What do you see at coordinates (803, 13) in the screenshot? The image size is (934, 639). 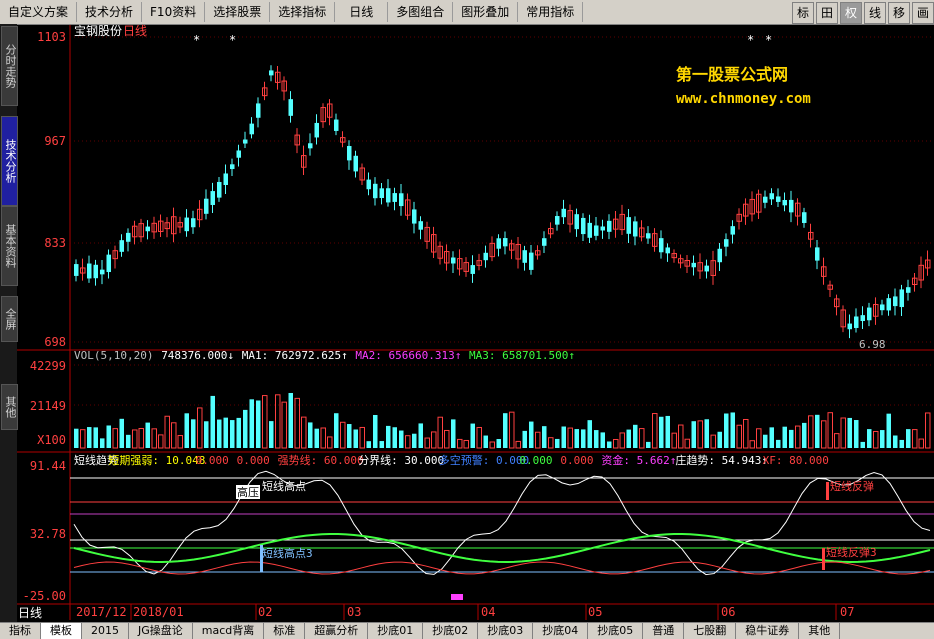 I see `mark-button: 标` at bounding box center [803, 13].